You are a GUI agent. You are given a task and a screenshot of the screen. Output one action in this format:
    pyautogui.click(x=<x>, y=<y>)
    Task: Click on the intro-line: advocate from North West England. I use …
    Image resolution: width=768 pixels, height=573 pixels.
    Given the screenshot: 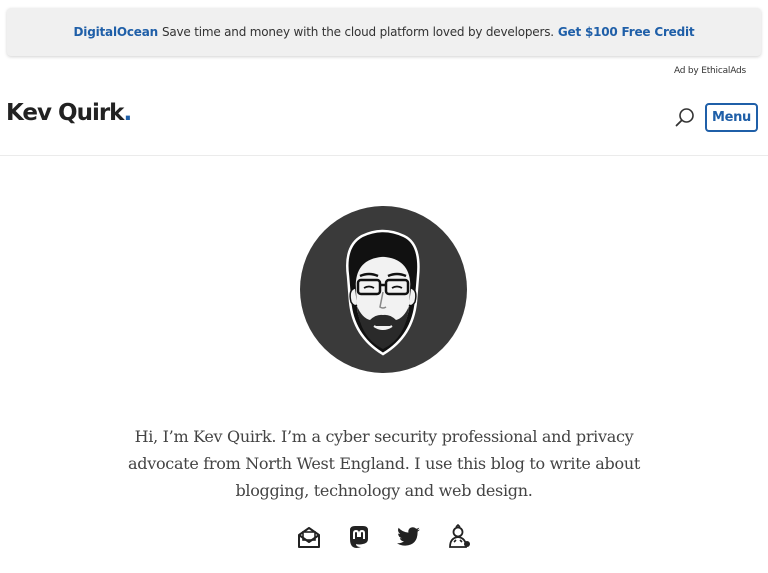 What is the action you would take?
    pyautogui.click(x=384, y=463)
    